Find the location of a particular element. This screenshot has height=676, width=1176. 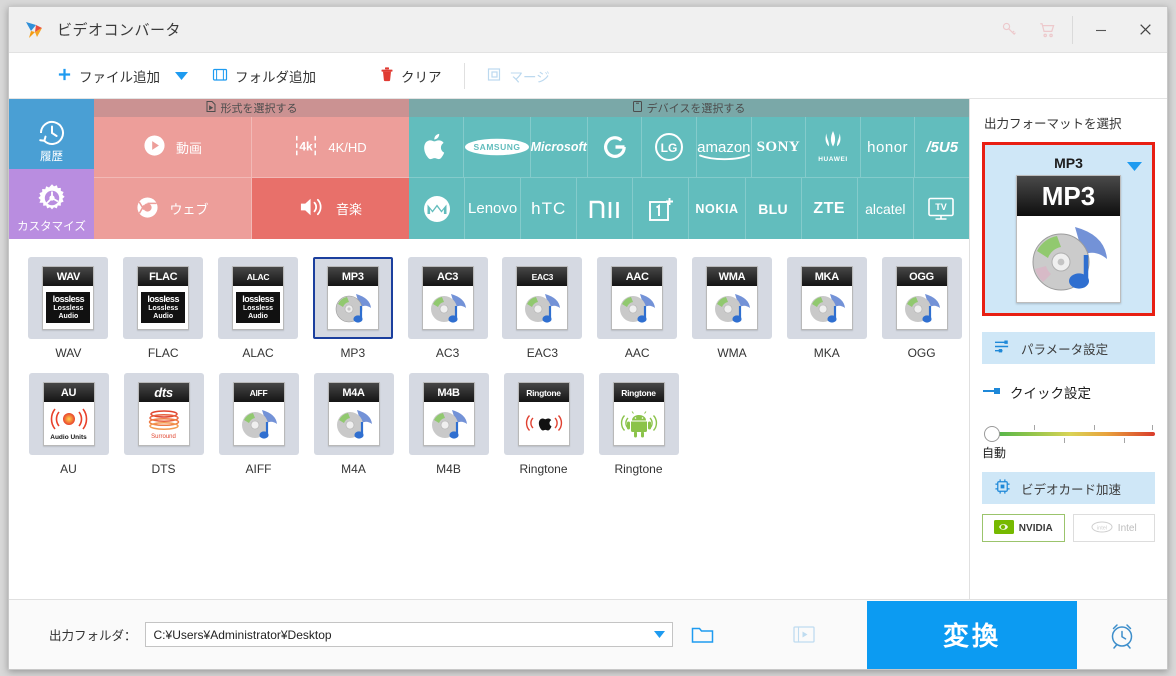

category-tile-video: 動画 is located at coordinates (173, 147).